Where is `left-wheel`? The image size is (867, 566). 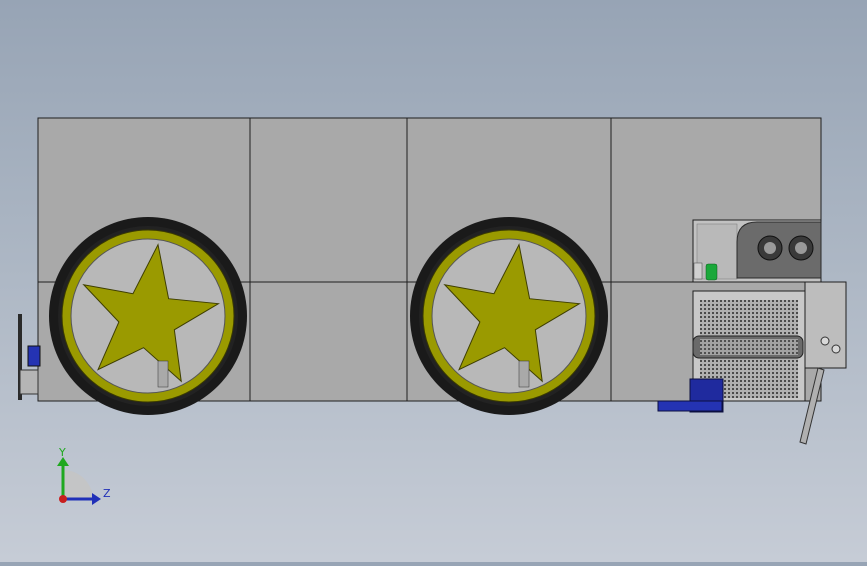
left-wheel is located at coordinates (148, 316).